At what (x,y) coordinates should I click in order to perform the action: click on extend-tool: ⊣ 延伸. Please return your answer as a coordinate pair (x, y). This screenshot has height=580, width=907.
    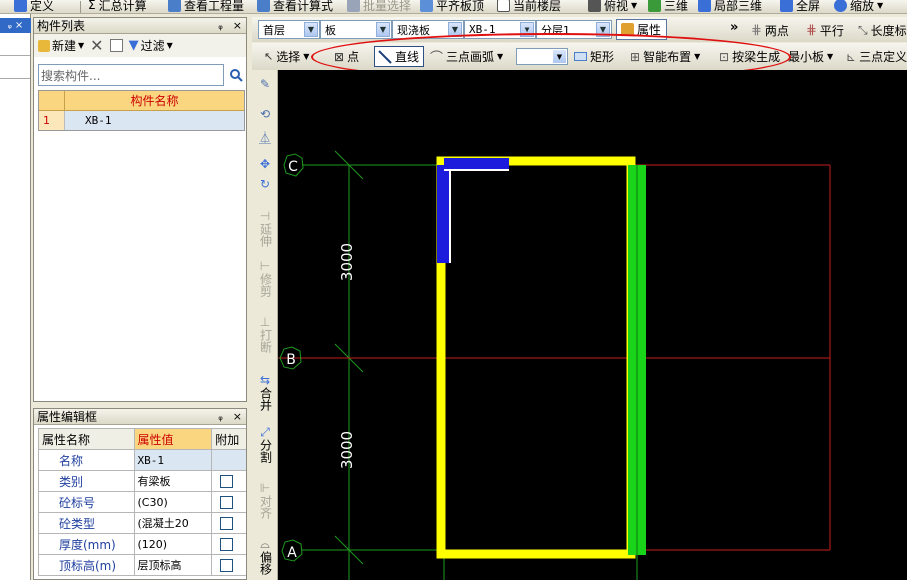
    Looking at the image, I should click on (265, 229).